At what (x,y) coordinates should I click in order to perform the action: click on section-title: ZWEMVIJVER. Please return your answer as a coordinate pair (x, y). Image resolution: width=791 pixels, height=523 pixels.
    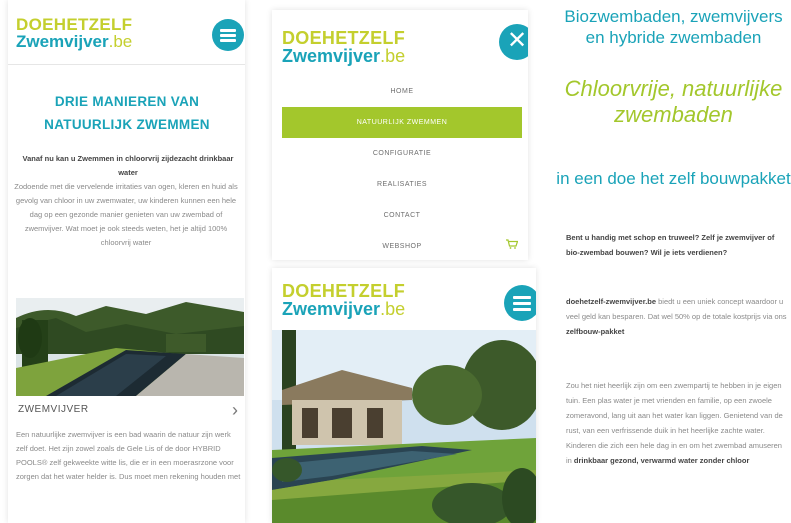
    Looking at the image, I should click on (53, 409).